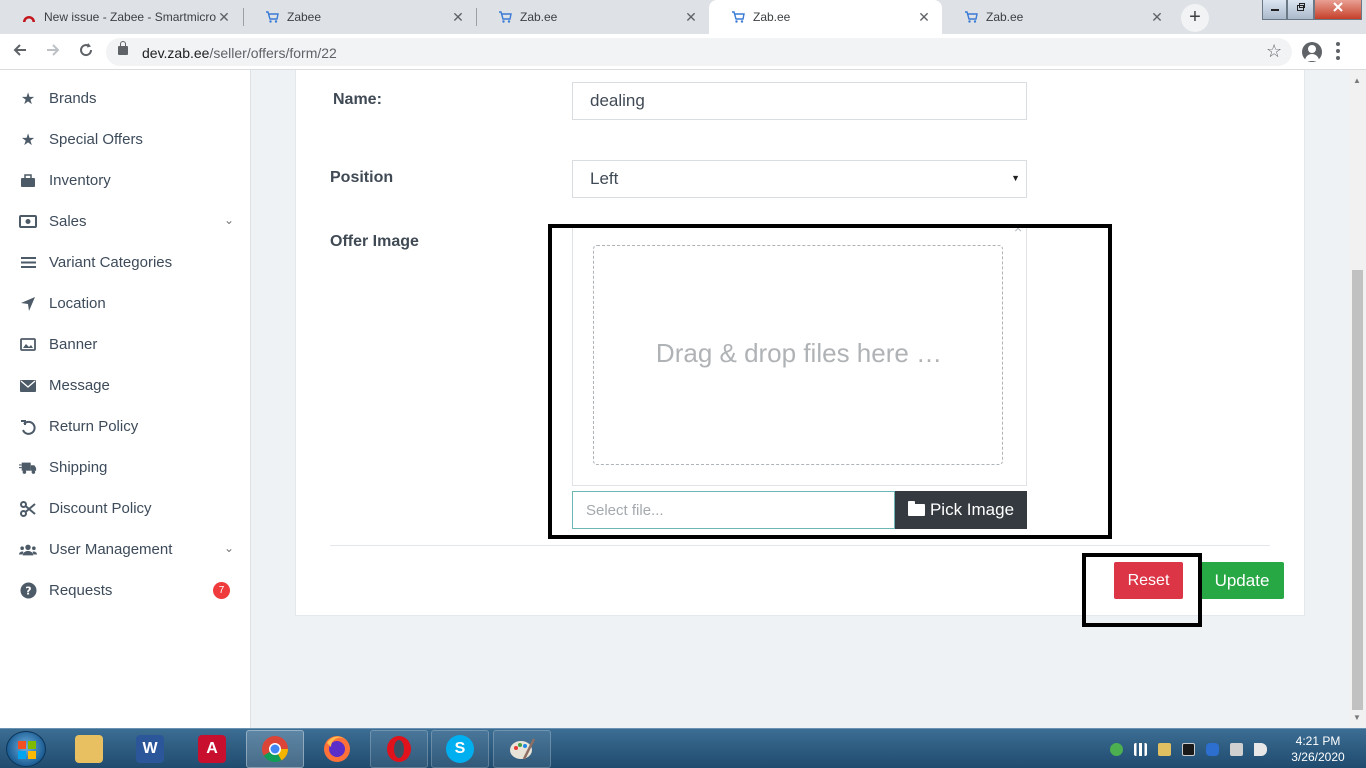 This screenshot has height=768, width=1366. I want to click on window-close-button, so click(1338, 10).